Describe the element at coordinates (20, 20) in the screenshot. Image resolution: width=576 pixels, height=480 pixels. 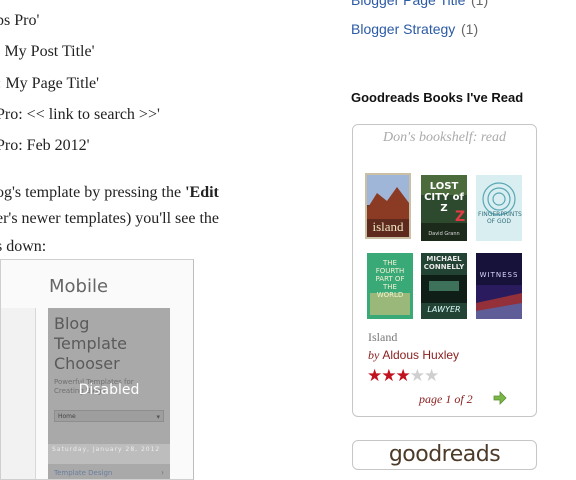
I see `post-line: ps Pro'` at that location.